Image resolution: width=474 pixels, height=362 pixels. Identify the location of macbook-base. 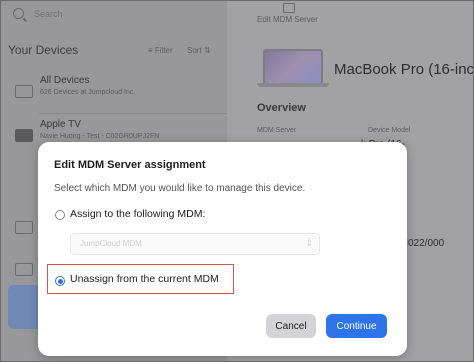
(293, 85).